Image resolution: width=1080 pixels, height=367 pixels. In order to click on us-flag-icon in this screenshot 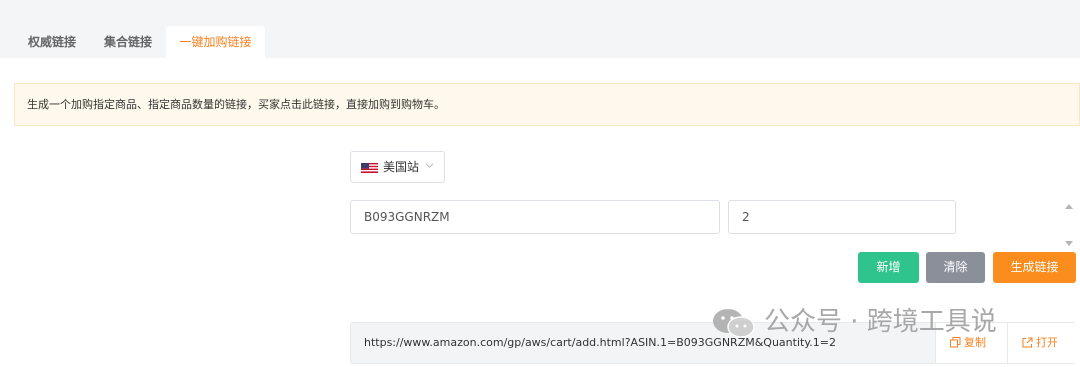, I will do `click(369, 168)`.